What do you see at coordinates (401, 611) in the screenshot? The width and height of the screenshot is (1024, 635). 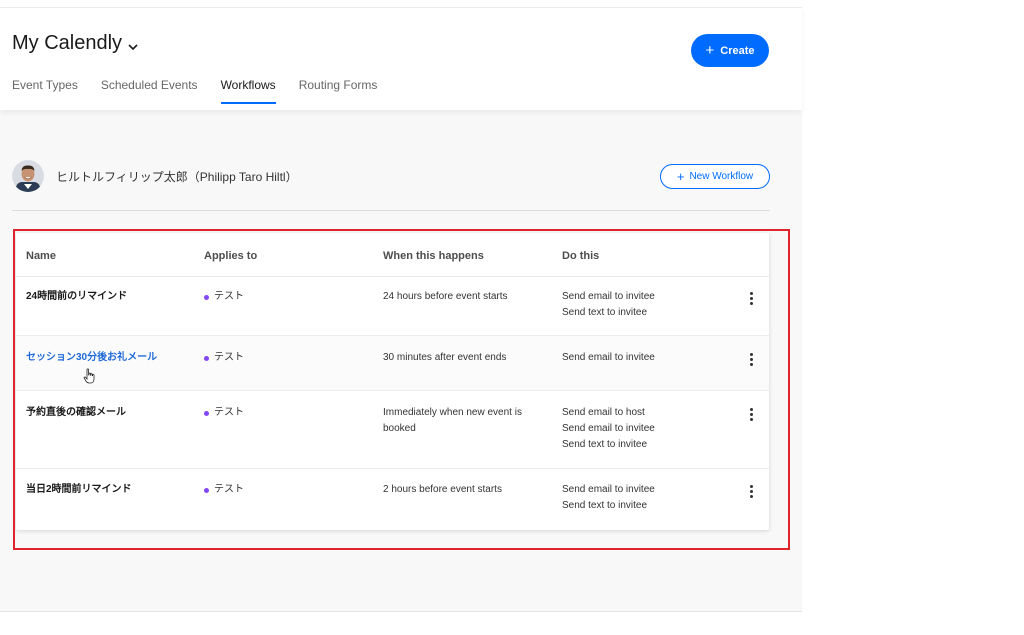 I see `bottom-divider` at bounding box center [401, 611].